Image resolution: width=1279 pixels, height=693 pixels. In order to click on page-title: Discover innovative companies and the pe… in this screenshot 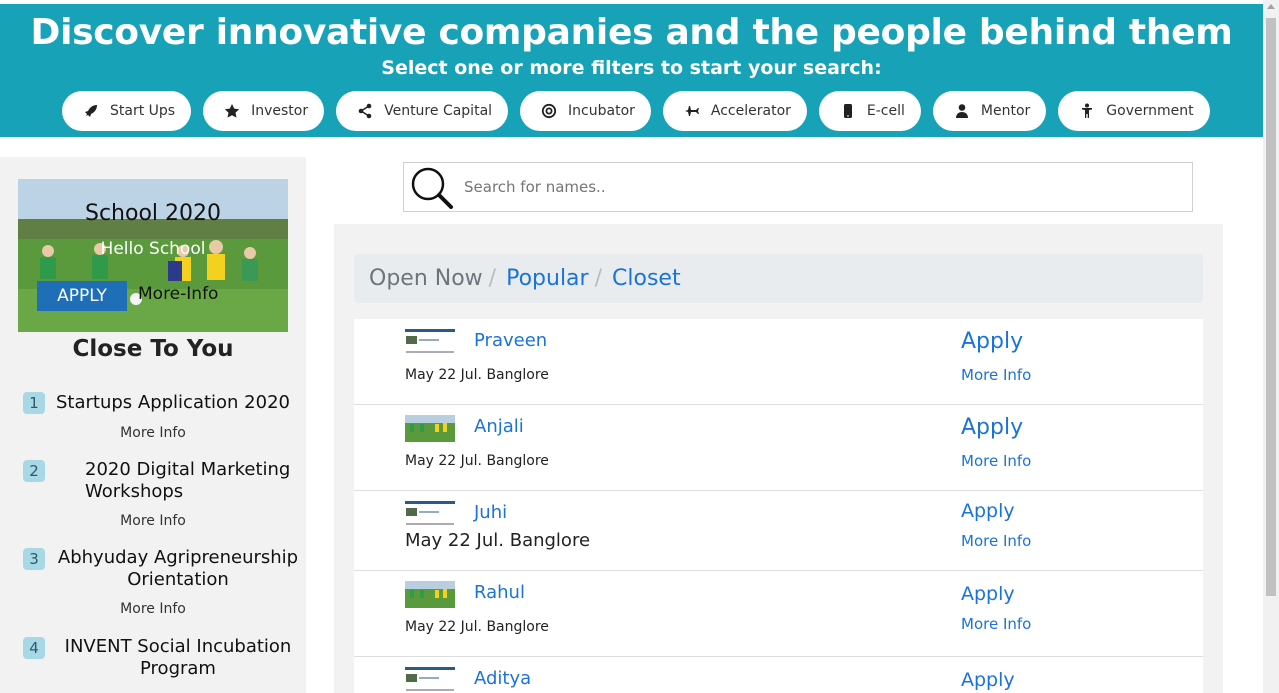, I will do `click(631, 32)`.